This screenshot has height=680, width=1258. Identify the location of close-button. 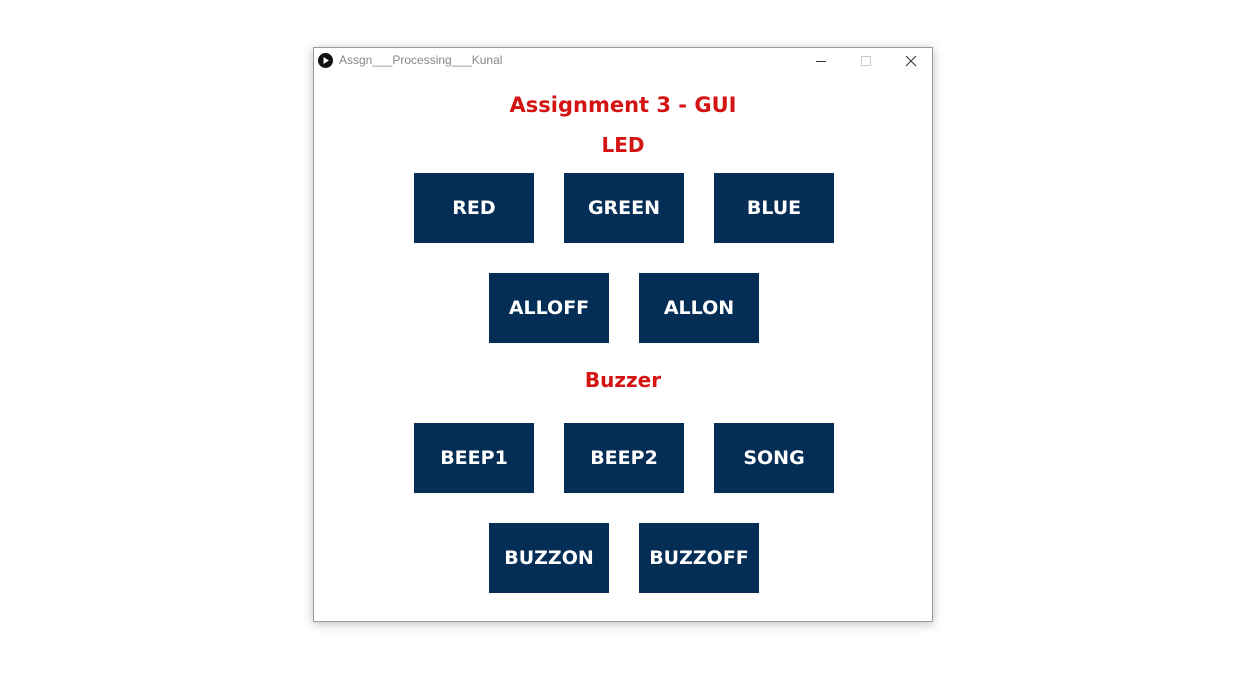
(910, 61).